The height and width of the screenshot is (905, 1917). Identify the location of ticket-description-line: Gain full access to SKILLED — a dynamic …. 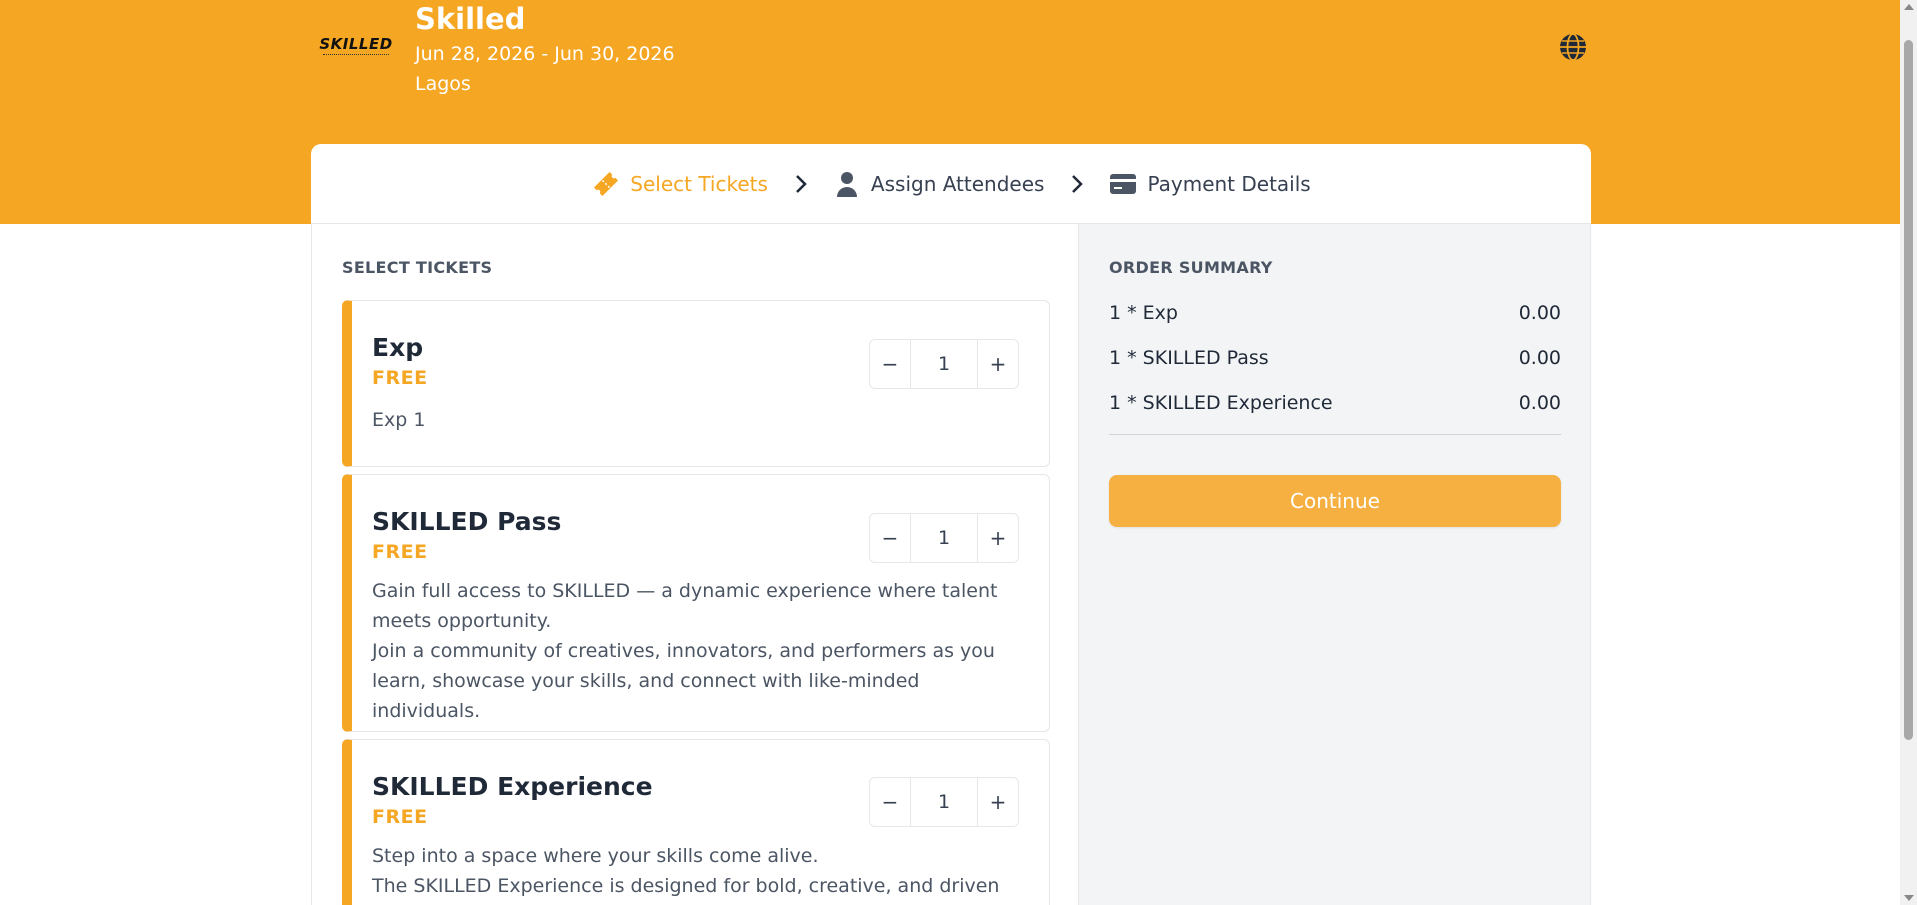
(685, 591).